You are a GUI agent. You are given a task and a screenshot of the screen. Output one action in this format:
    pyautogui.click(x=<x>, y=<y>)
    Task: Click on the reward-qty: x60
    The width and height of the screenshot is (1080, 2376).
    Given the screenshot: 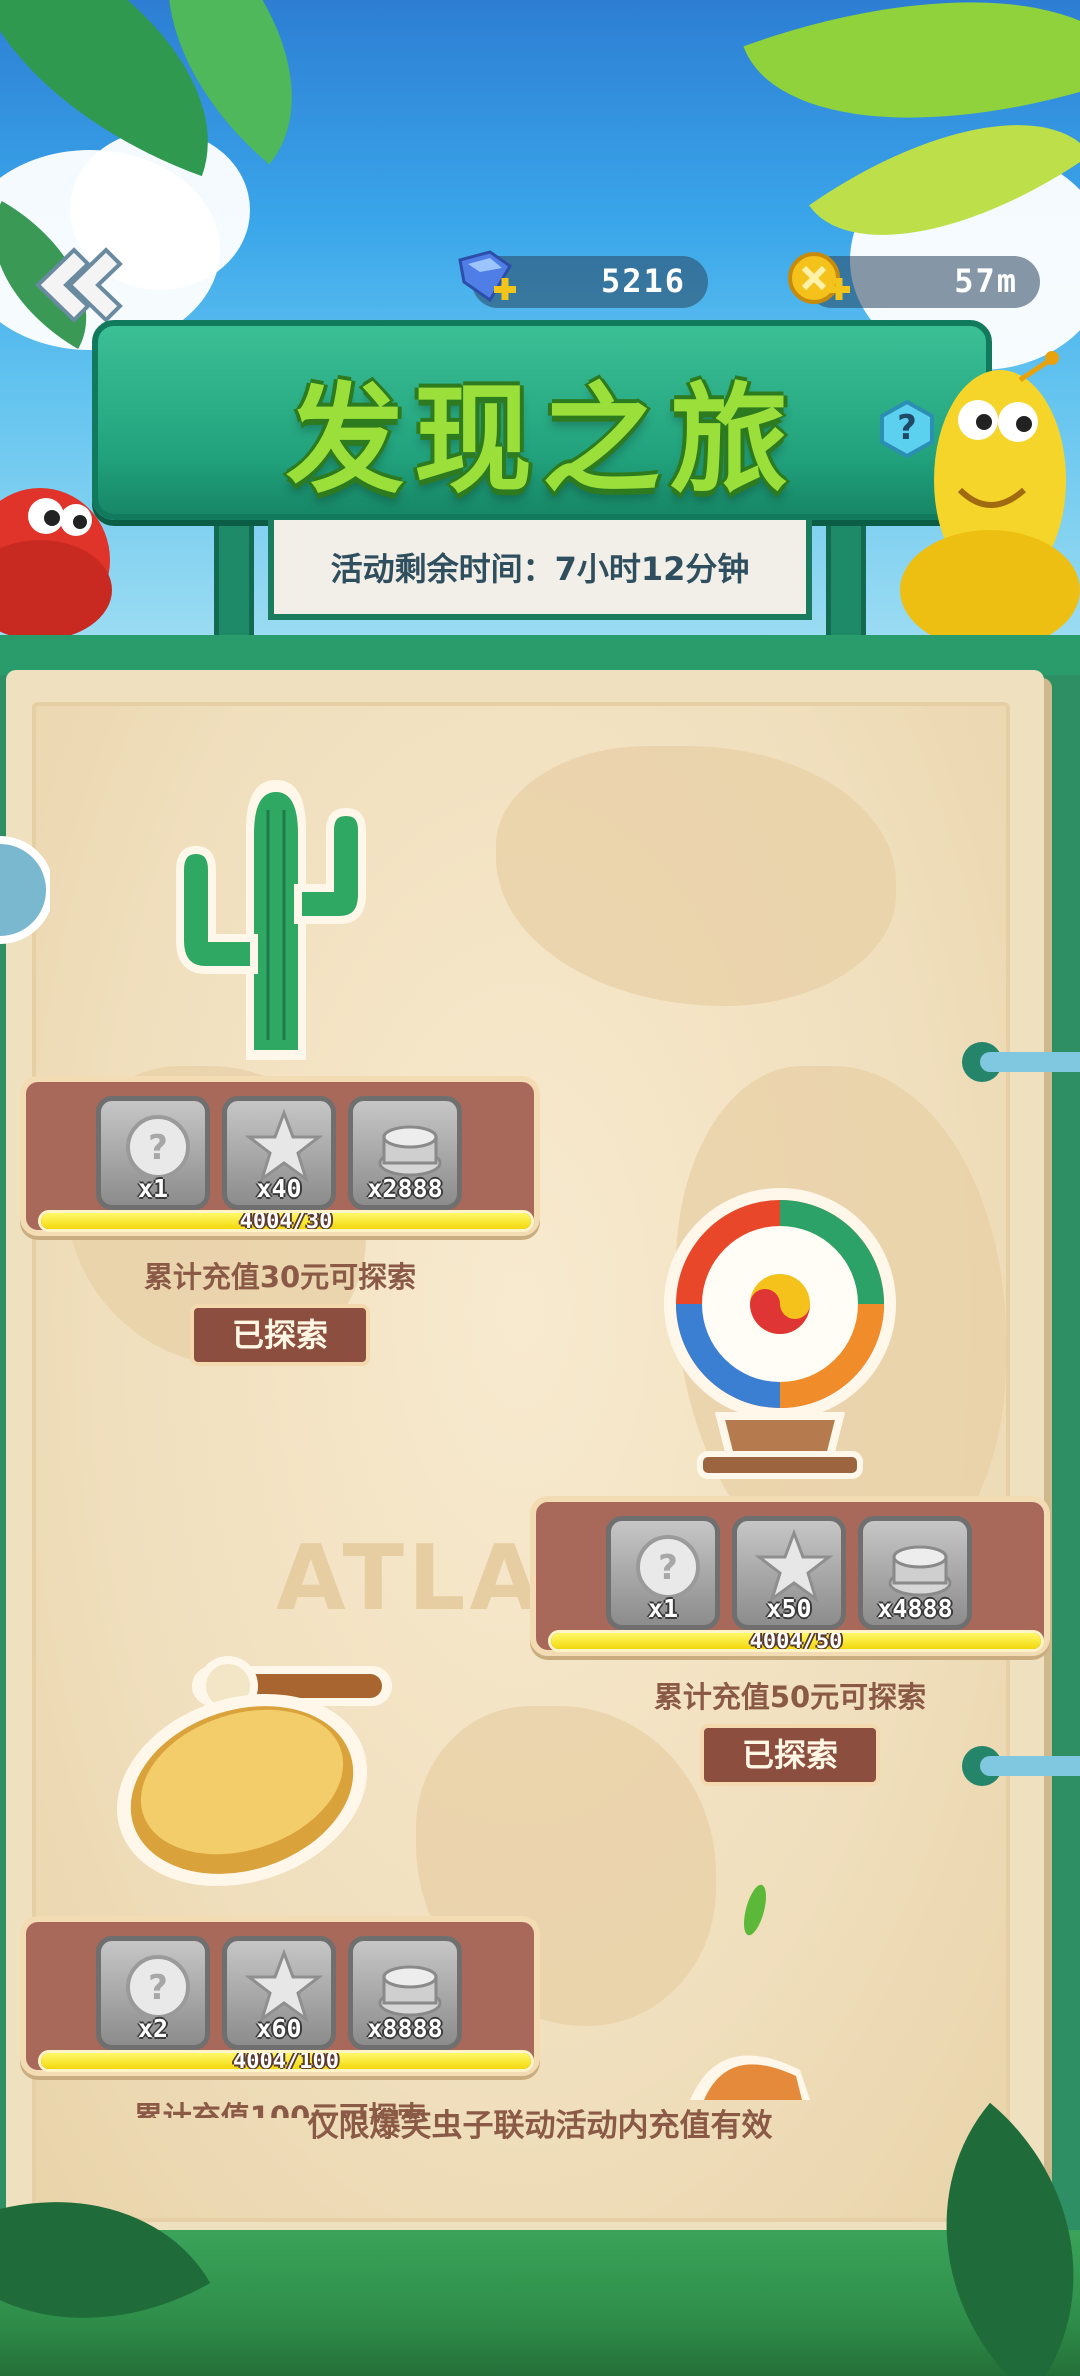 What is the action you would take?
    pyautogui.click(x=279, y=2028)
    